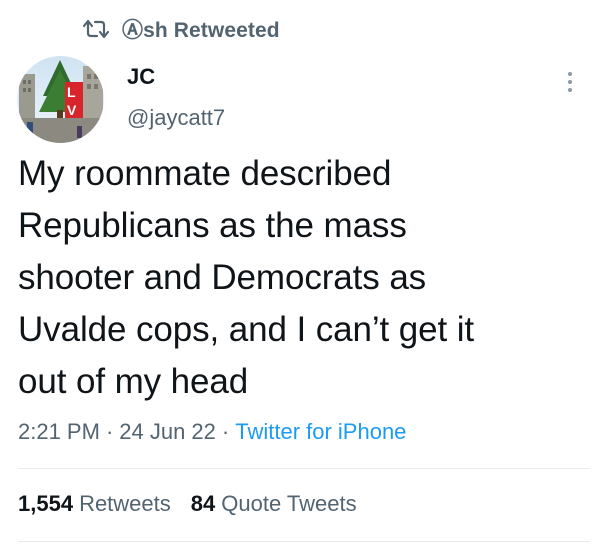 The image size is (609, 546). I want to click on retweet-context: Ⓐsh Retweeted, so click(179, 29).